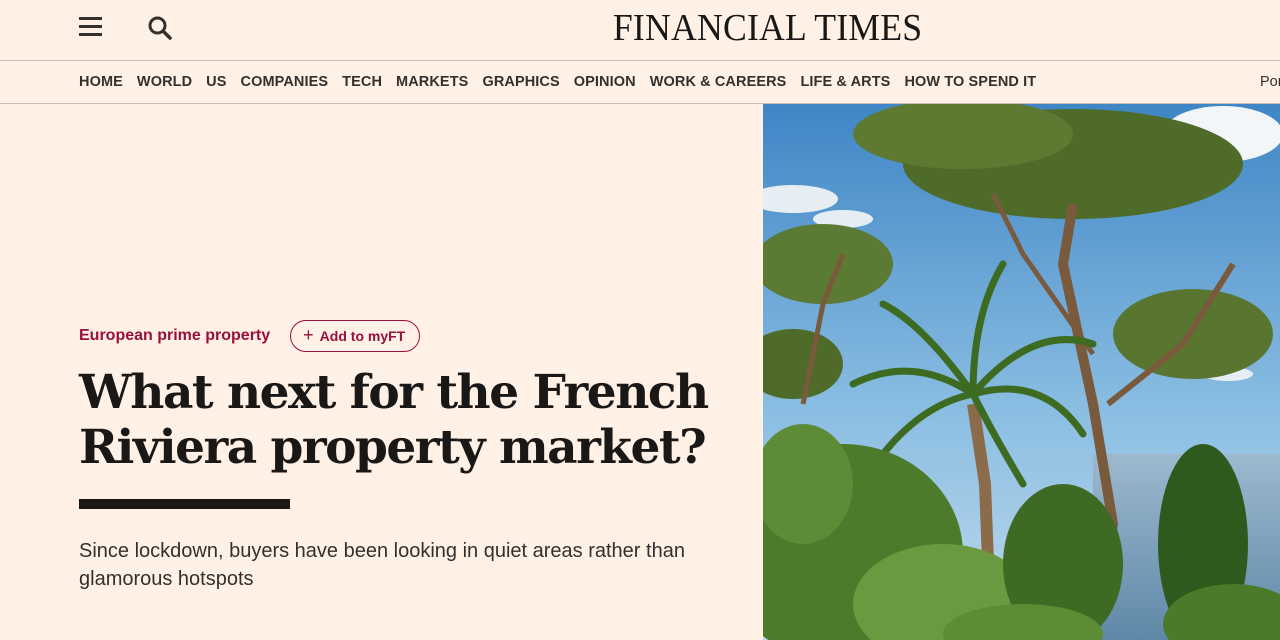 This screenshot has width=1280, height=640. What do you see at coordinates (605, 82) in the screenshot?
I see `nav-item-opinion: OPINION` at bounding box center [605, 82].